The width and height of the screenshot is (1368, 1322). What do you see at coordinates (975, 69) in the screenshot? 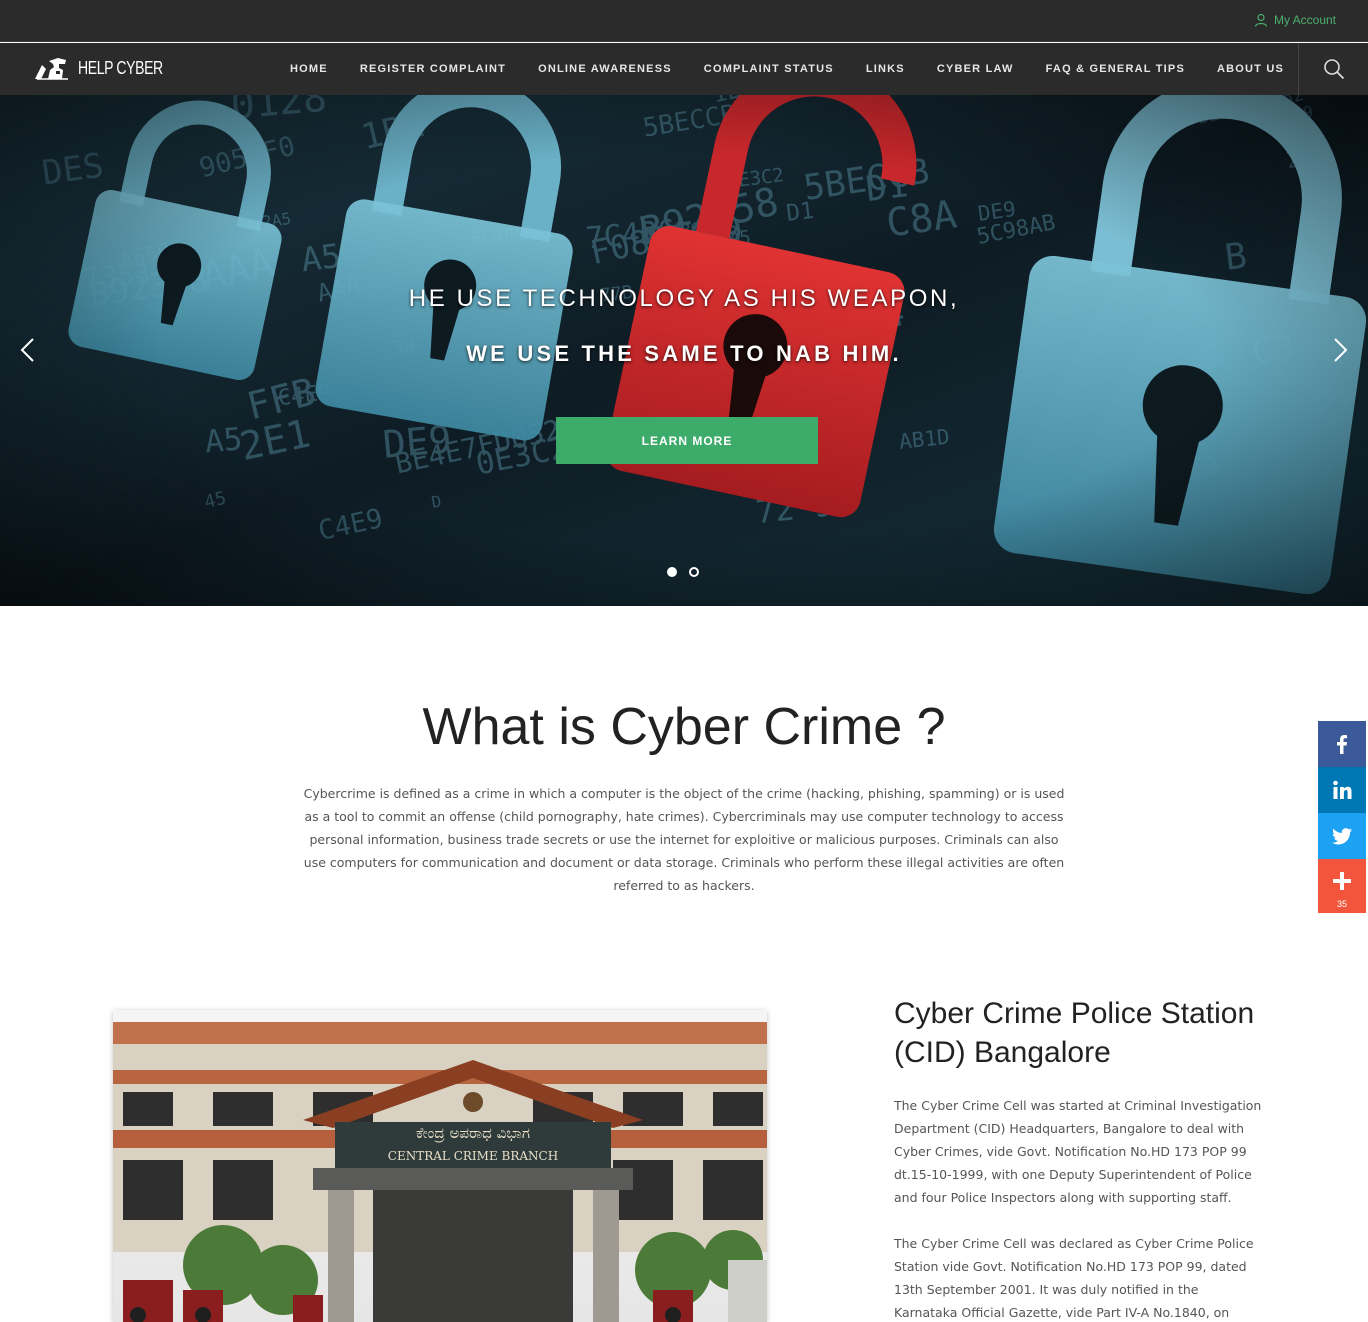
I see `nav-cyber-law: CYBER LAW` at bounding box center [975, 69].